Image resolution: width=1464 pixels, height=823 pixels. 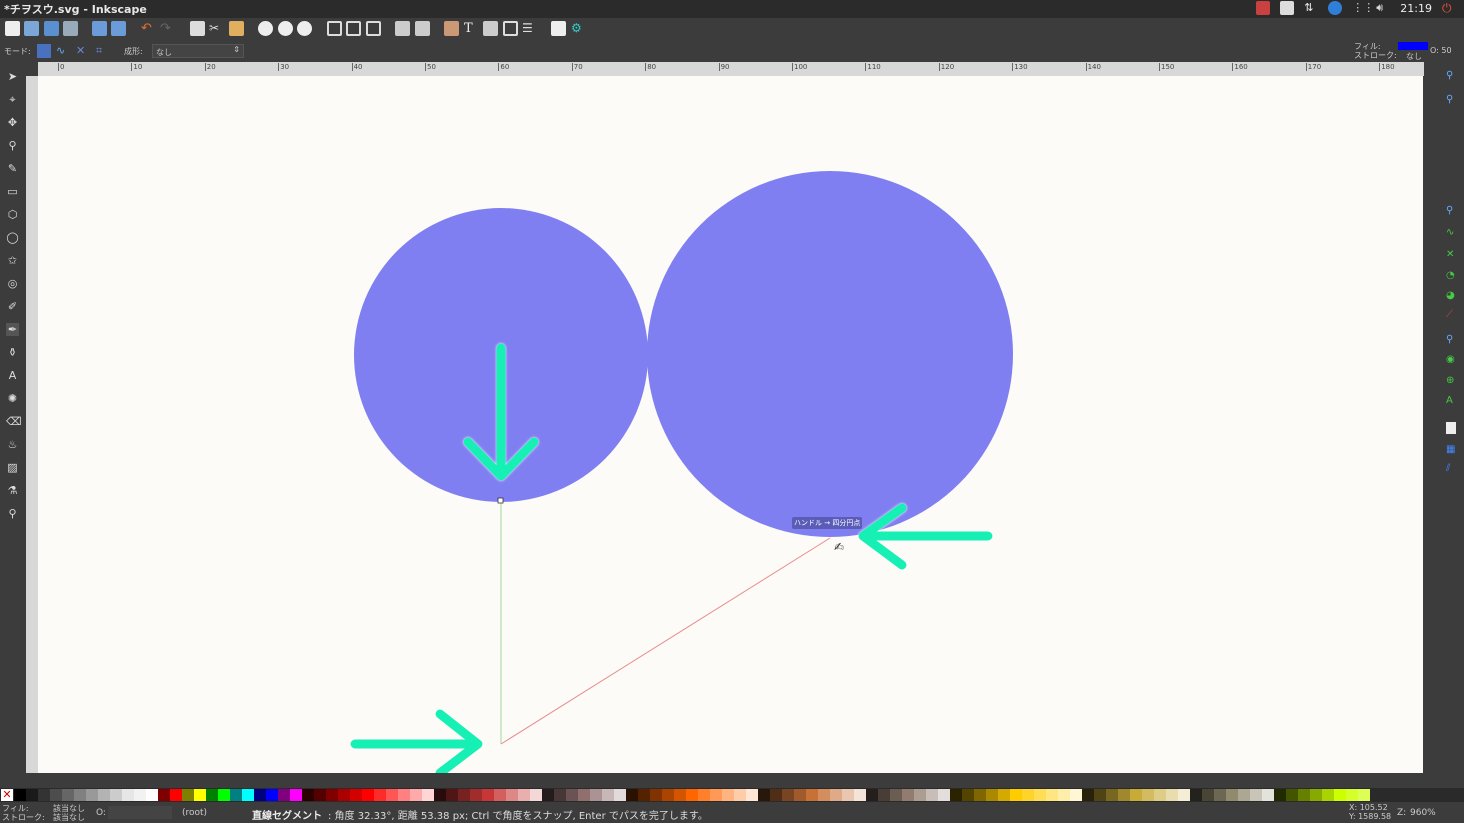 What do you see at coordinates (103, 51) in the screenshot?
I see `paraxial-mode-icon: ⌗` at bounding box center [103, 51].